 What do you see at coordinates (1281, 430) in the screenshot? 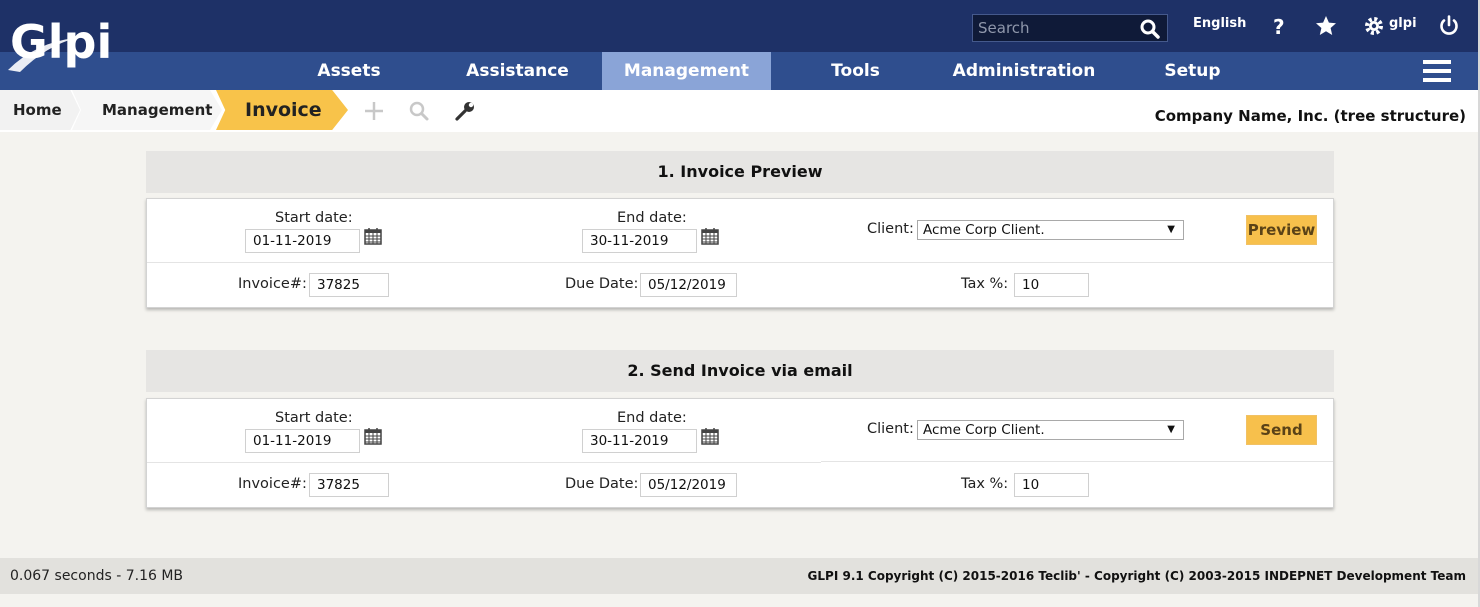
I see `send-button: Send` at bounding box center [1281, 430].